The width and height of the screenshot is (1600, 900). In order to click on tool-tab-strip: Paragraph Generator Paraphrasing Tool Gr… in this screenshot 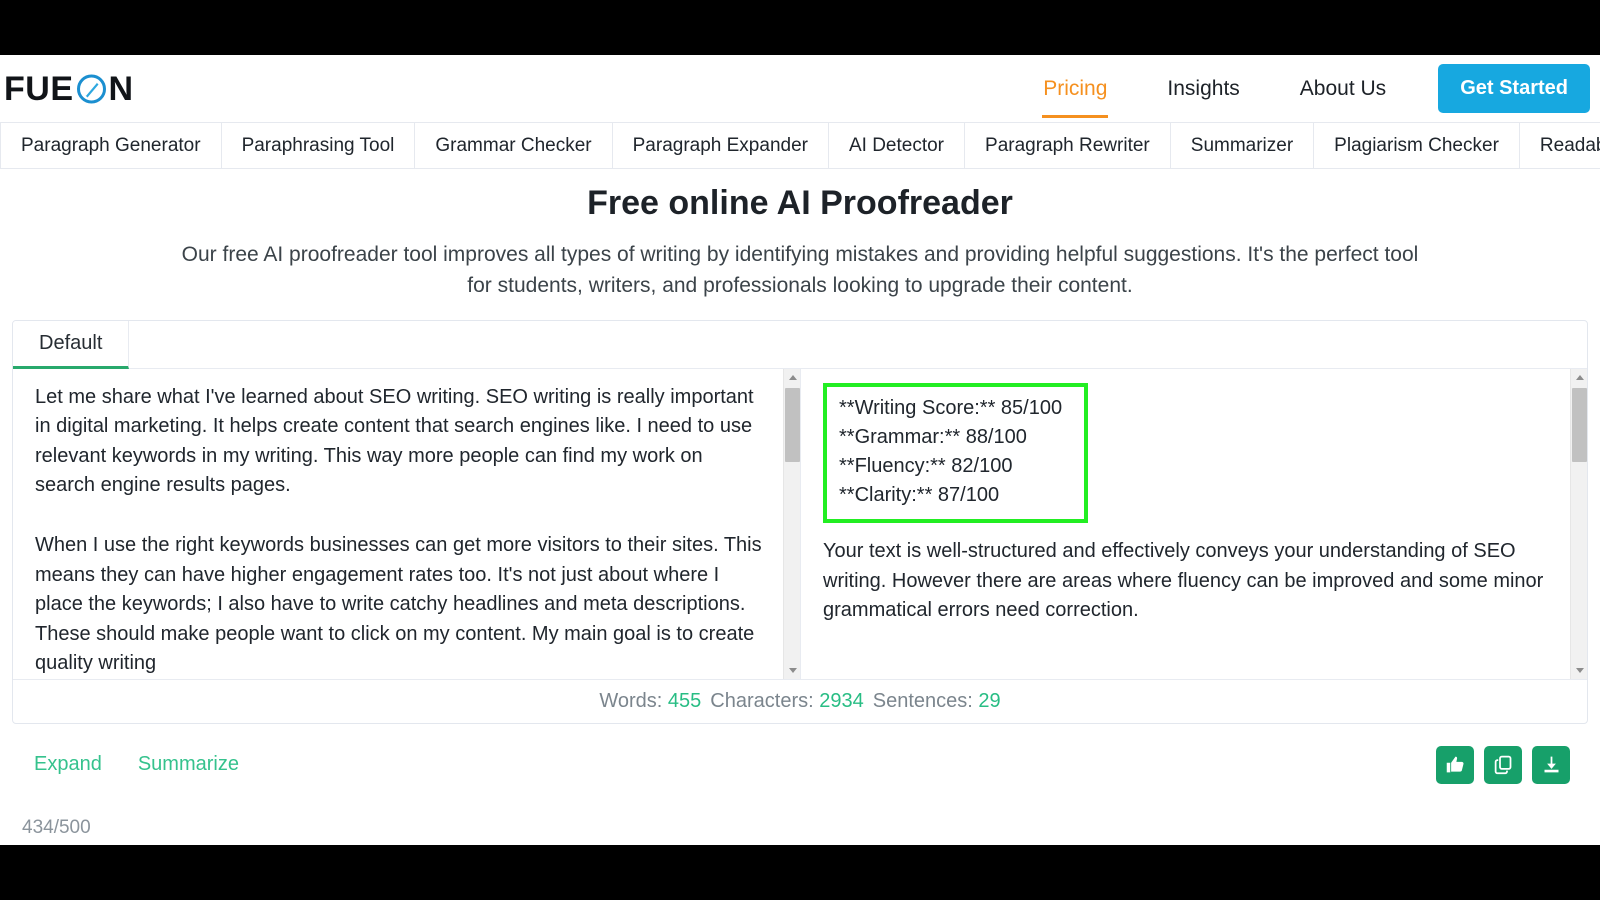, I will do `click(800, 145)`.